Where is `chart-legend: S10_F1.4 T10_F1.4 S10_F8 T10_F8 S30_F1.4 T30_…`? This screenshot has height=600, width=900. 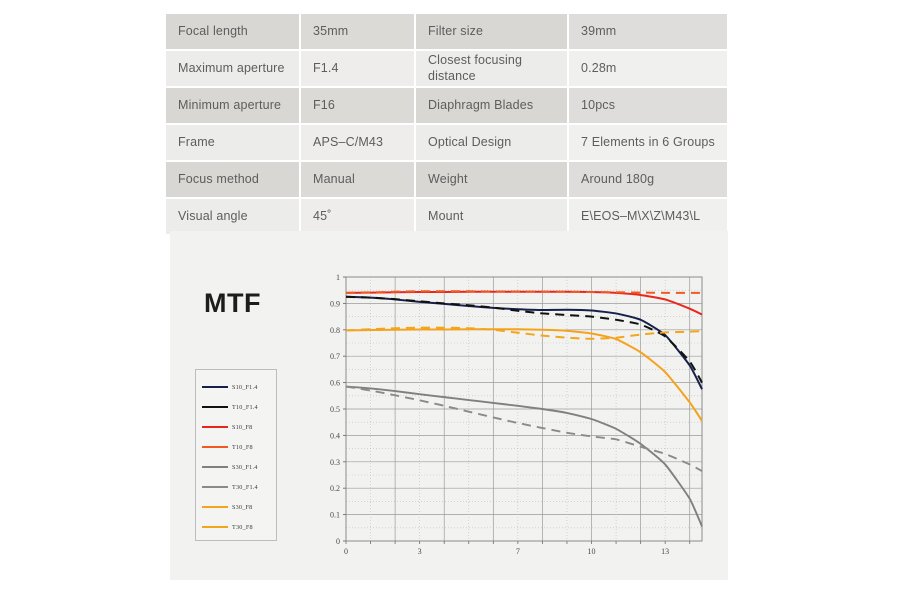 chart-legend: S10_F1.4 T10_F1.4 S10_F8 T10_F8 S30_F1.4 T30_… is located at coordinates (236, 455).